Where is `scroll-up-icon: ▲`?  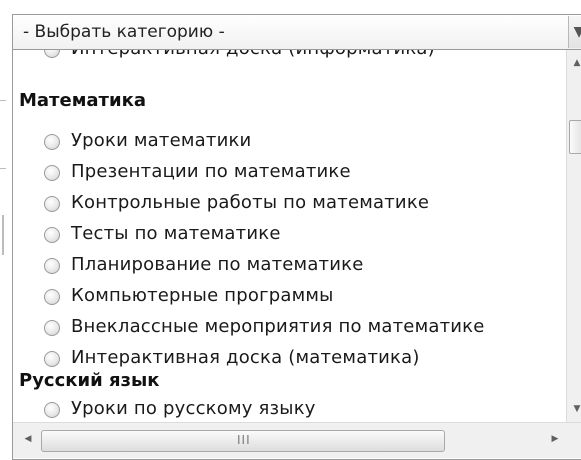
scroll-up-icon: ▲ is located at coordinates (575, 63).